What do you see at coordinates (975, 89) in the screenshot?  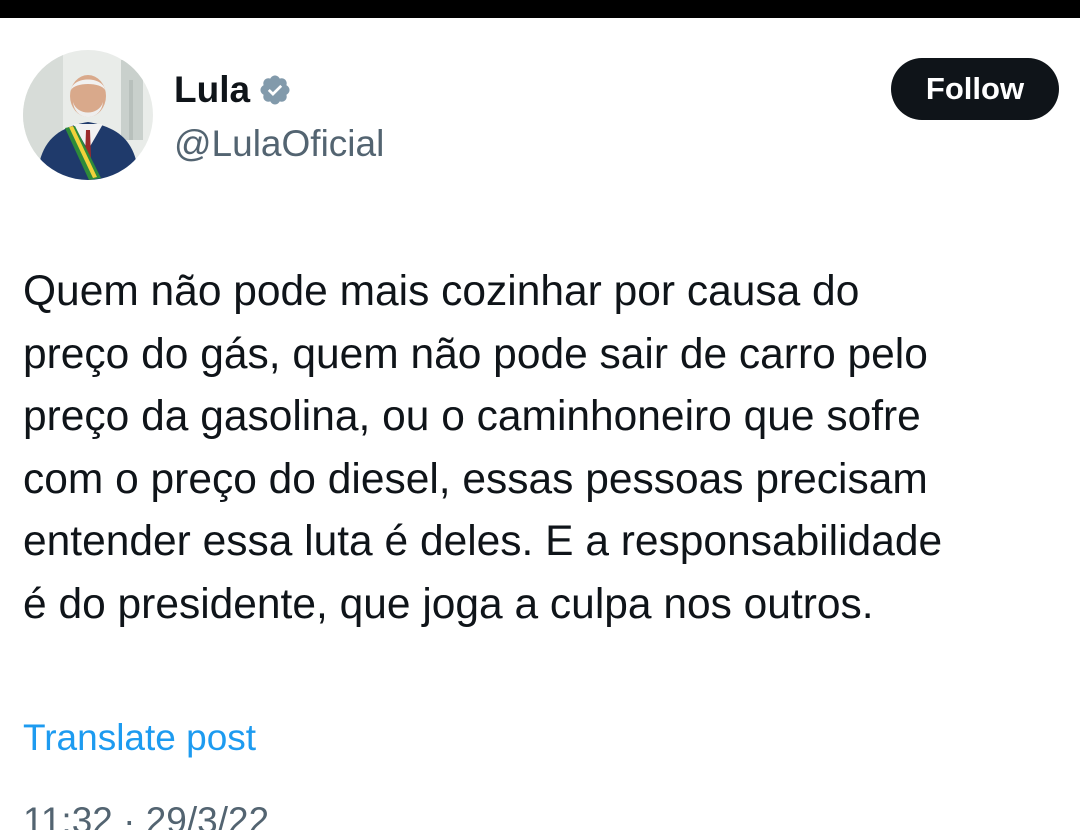 I see `follow-button: Follow` at bounding box center [975, 89].